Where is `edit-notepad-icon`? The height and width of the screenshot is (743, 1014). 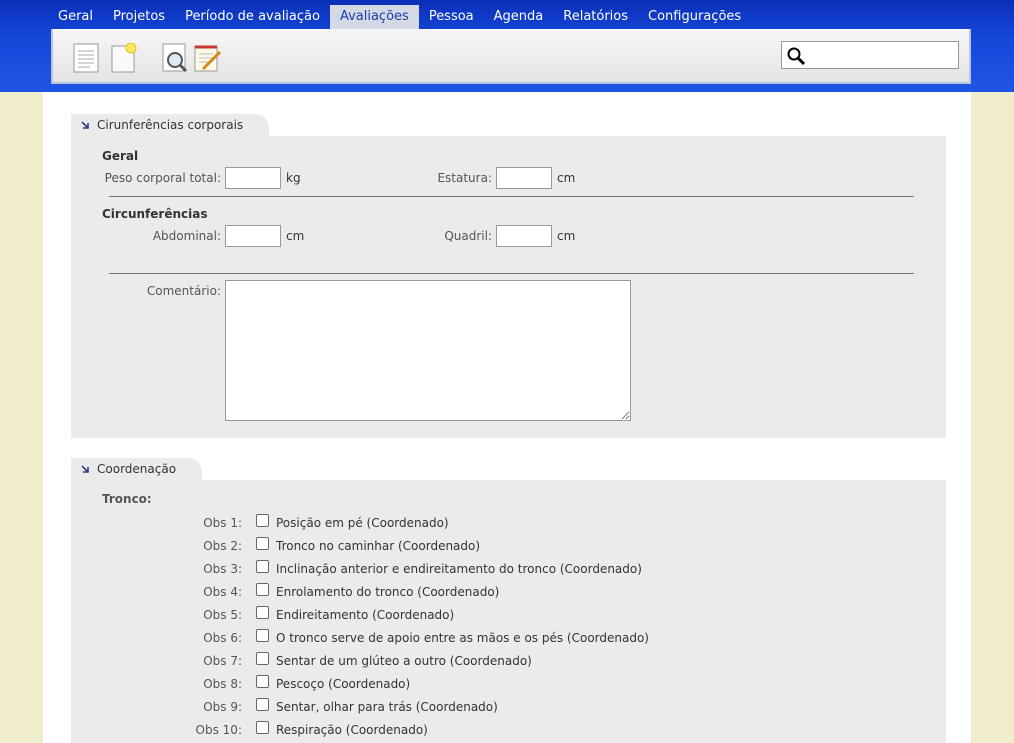
edit-notepad-icon is located at coordinates (207, 58).